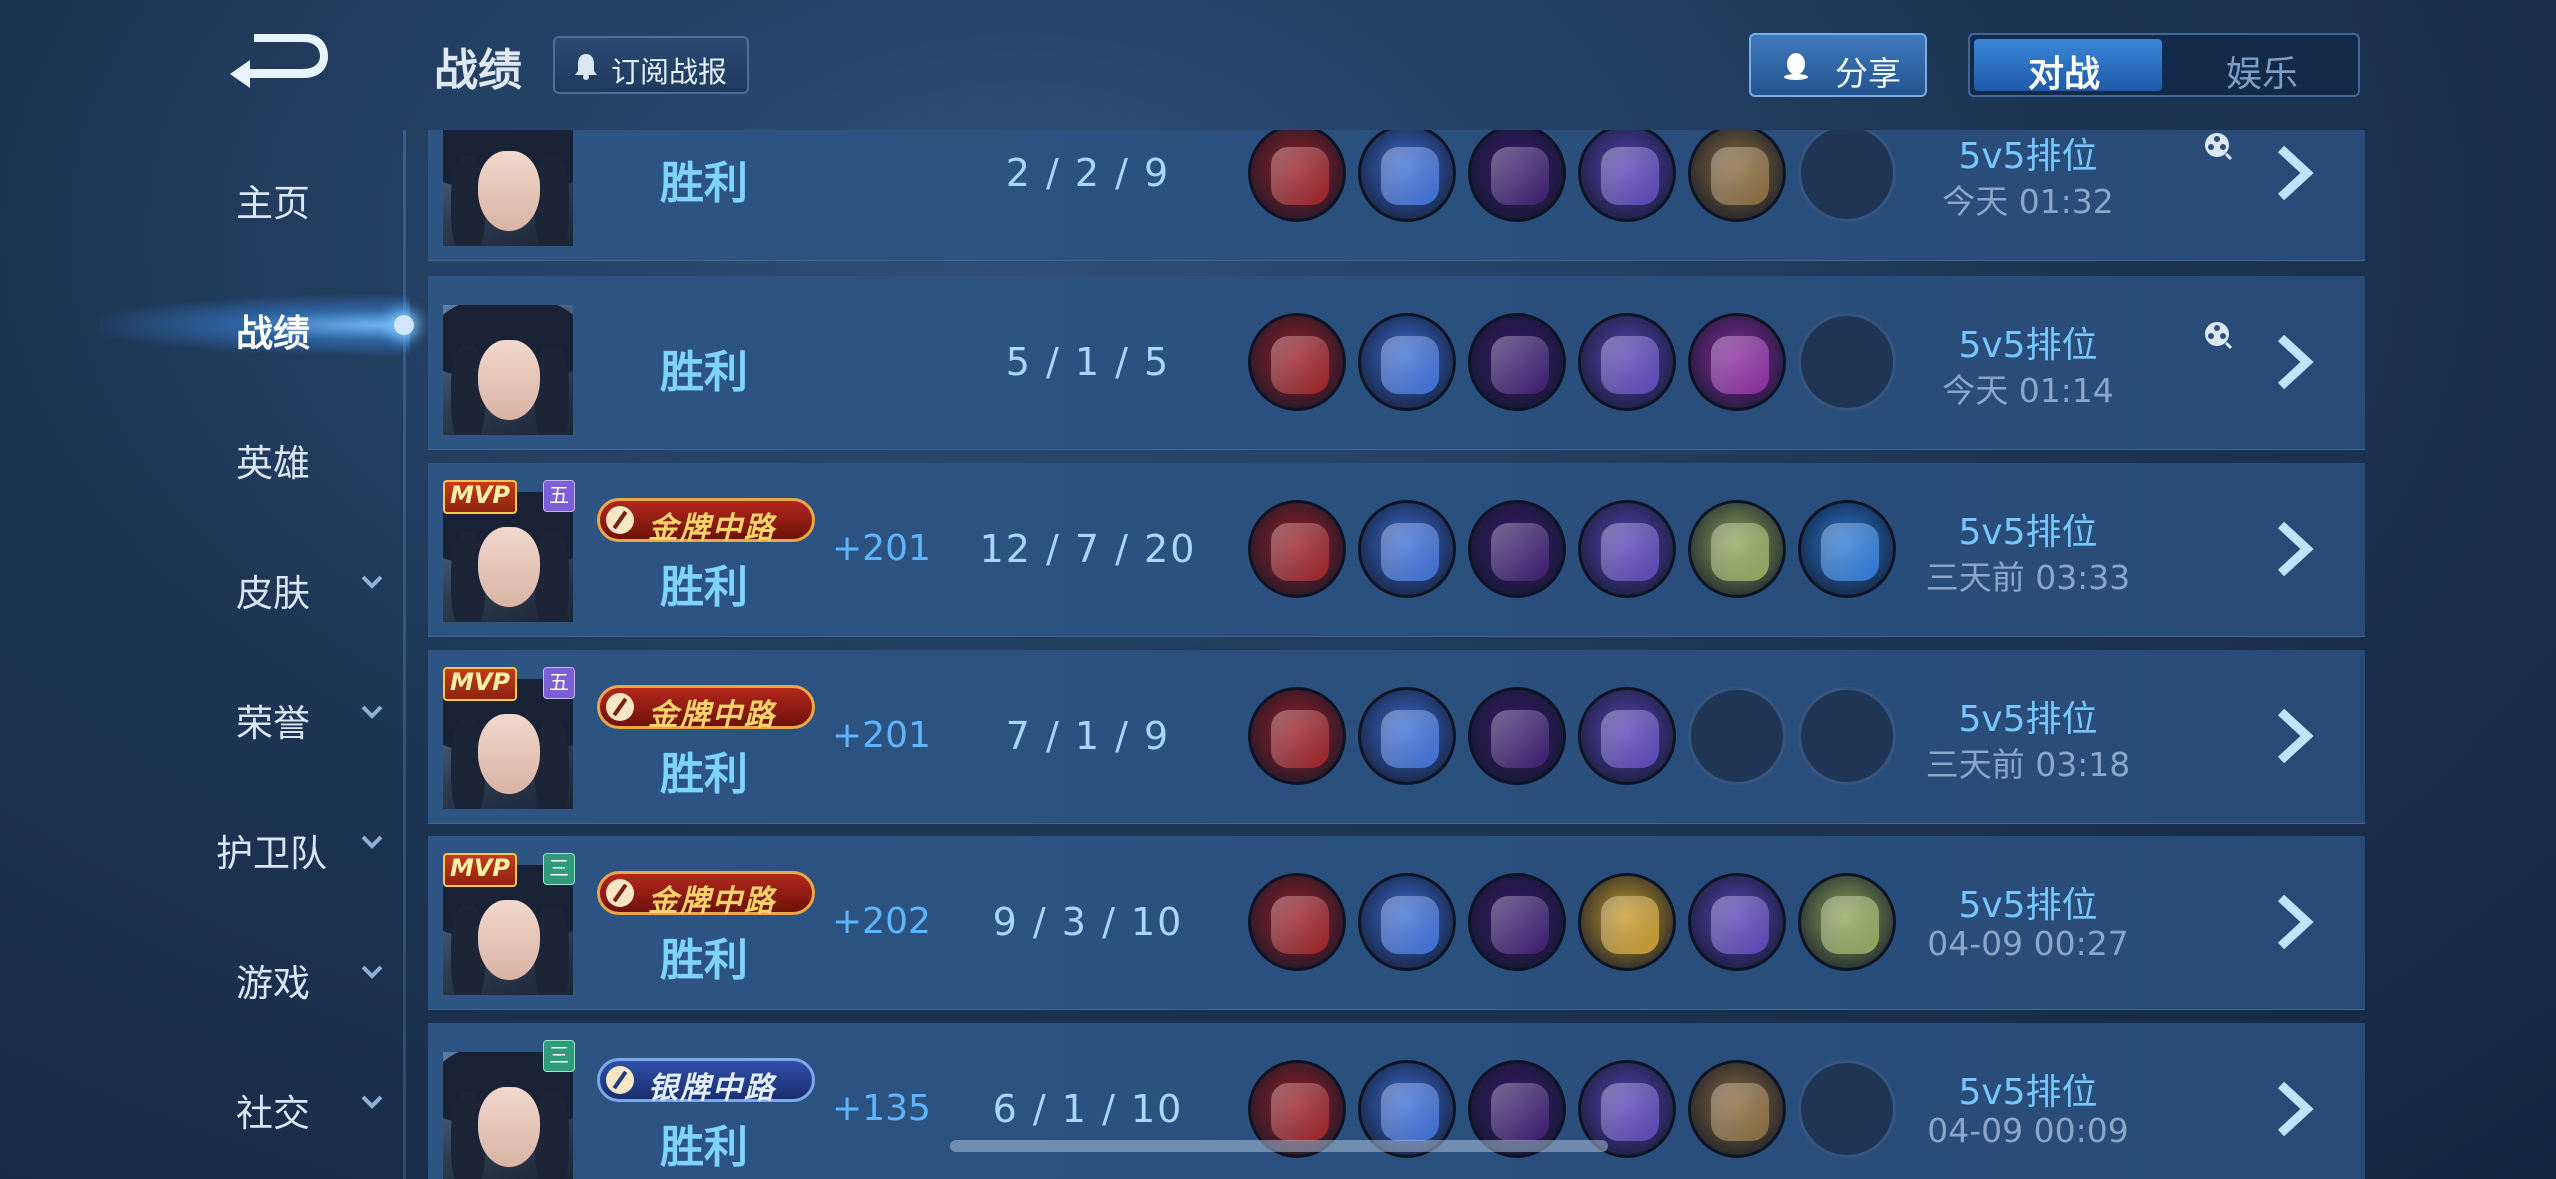  I want to click on kda: 6 / 1 / 10, so click(1088, 1109).